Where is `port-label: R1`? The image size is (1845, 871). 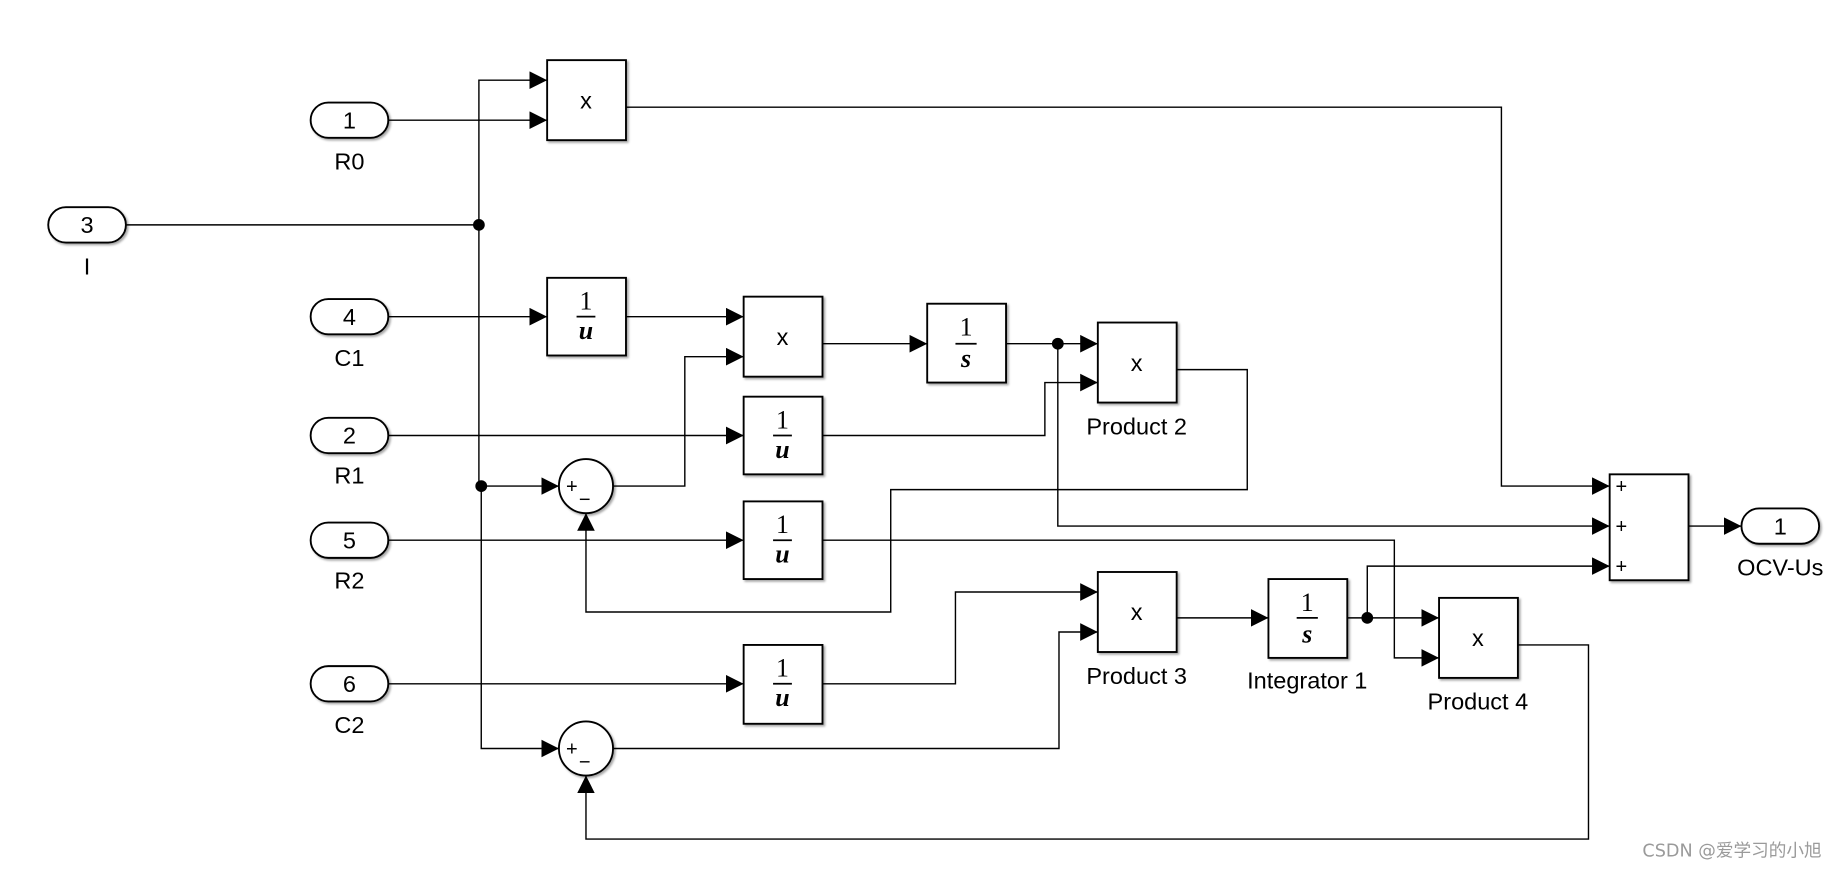
port-label: R1 is located at coordinates (349, 476).